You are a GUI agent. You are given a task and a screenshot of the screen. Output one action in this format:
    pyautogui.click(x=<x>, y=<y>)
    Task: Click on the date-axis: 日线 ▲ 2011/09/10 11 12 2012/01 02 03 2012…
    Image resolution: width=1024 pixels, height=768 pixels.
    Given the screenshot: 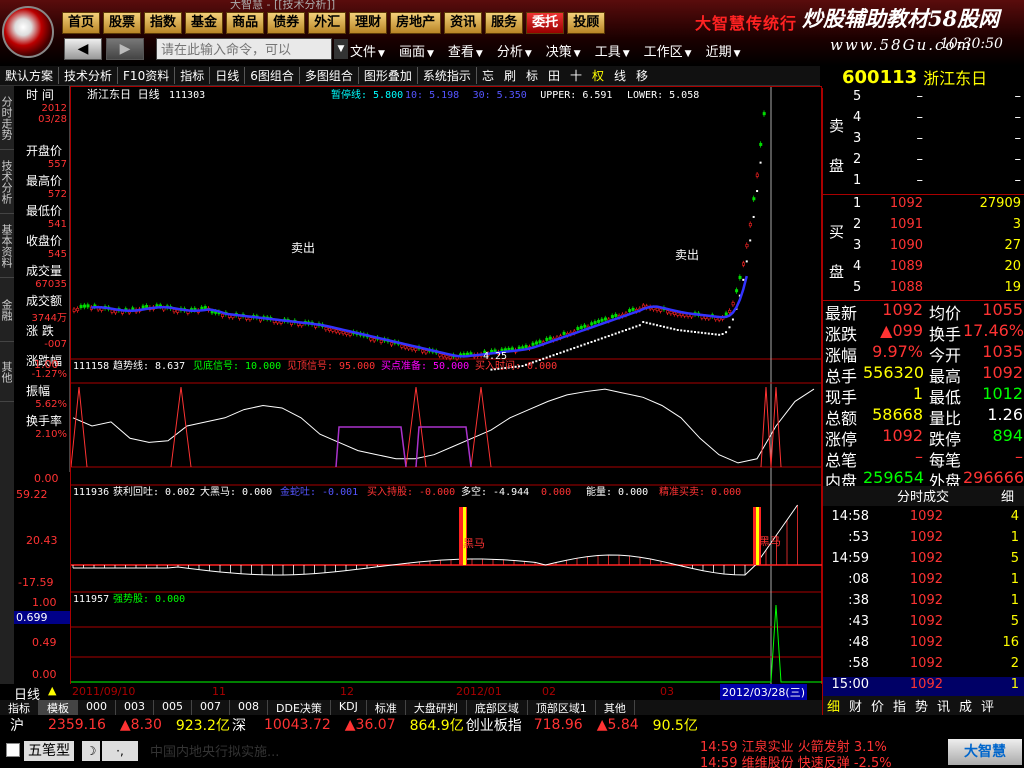 What is the action you would take?
    pyautogui.click(x=411, y=693)
    